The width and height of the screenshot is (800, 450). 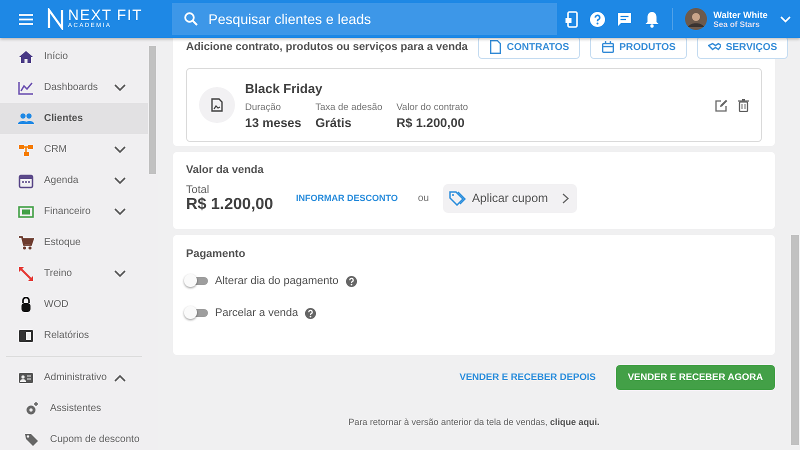 What do you see at coordinates (26, 212) in the screenshot?
I see `money-icon` at bounding box center [26, 212].